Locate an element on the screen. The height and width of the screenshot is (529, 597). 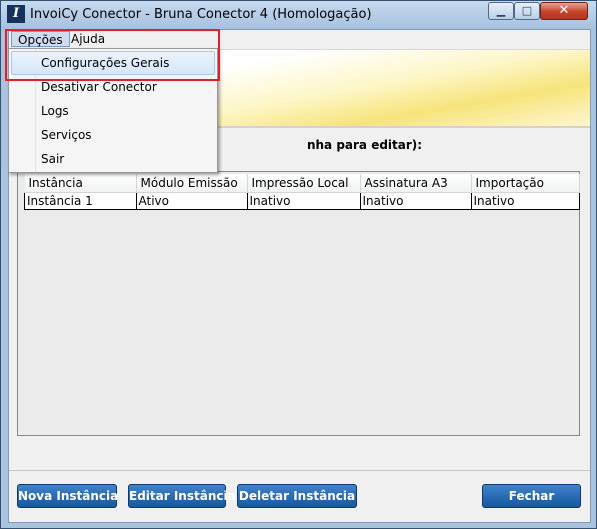
column-header-importacao: Importação is located at coordinates (525, 183).